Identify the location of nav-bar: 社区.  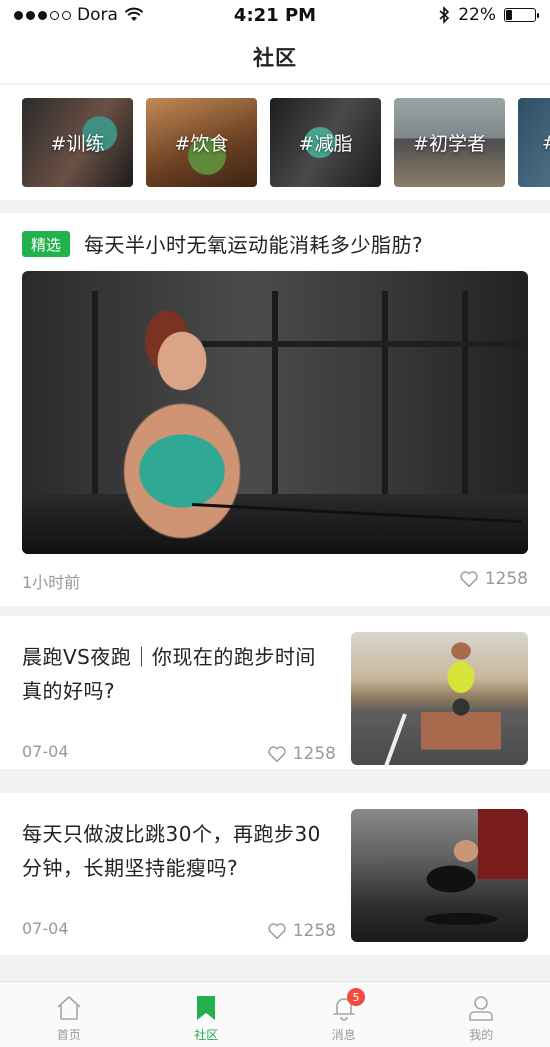
(275, 57).